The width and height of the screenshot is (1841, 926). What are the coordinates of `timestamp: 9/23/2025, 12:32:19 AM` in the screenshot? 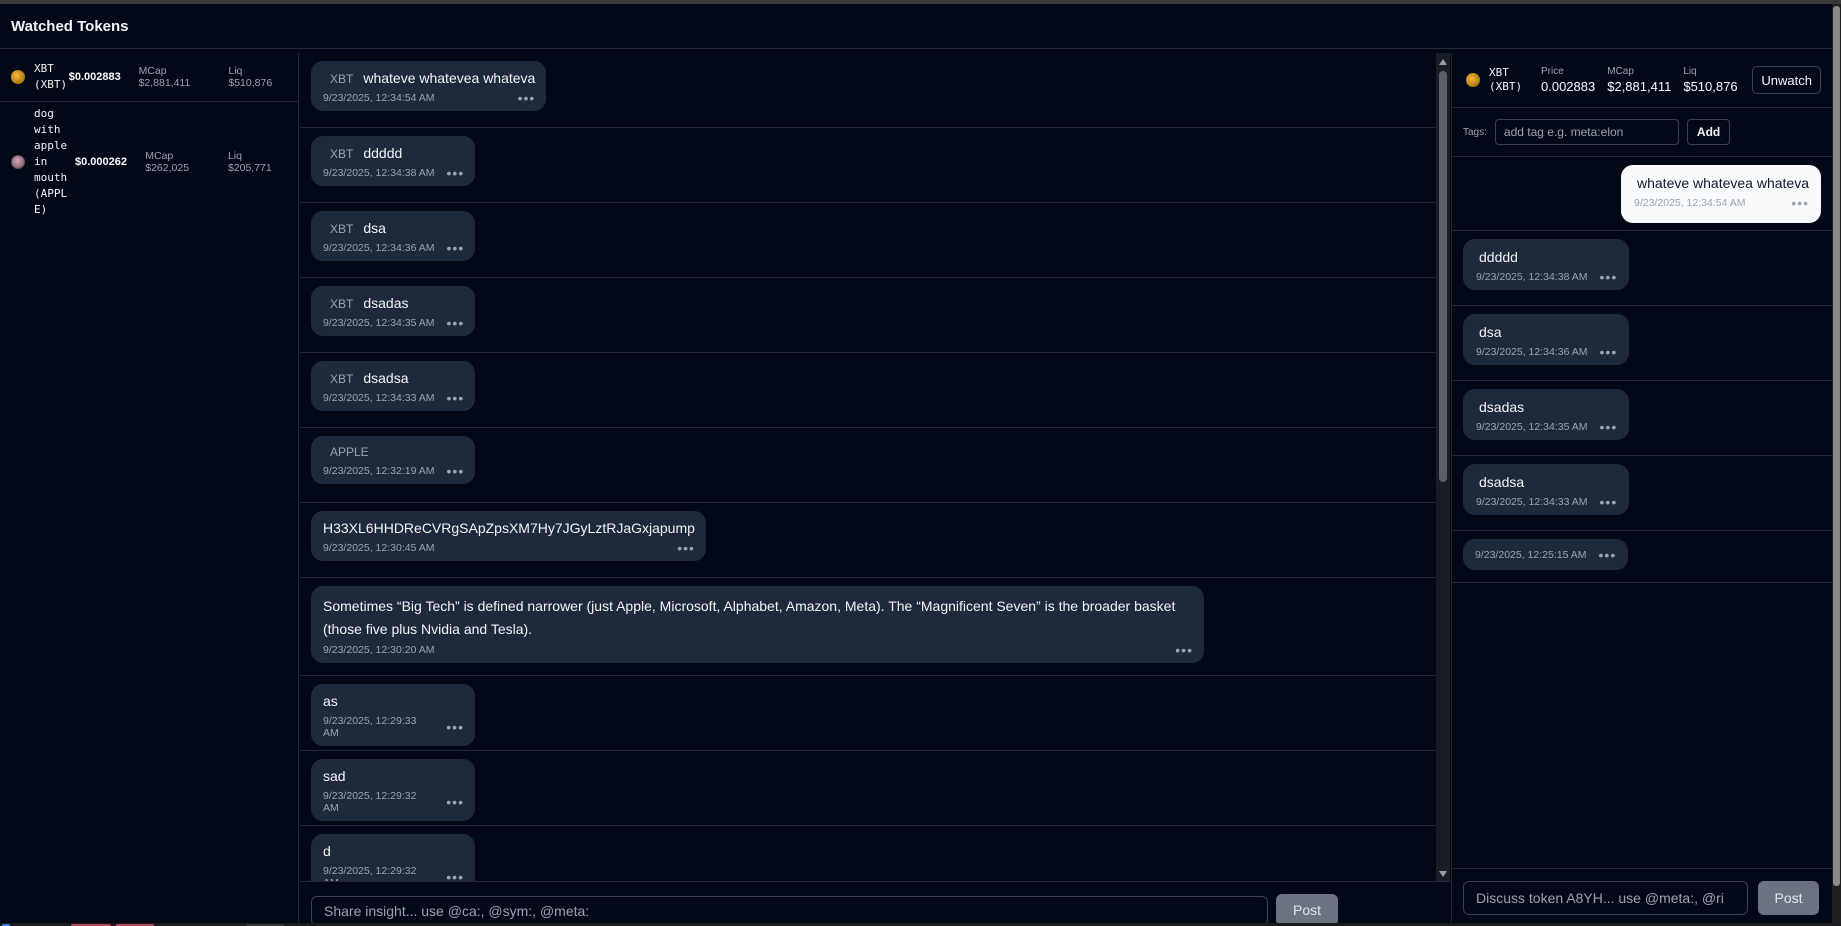 It's located at (379, 471).